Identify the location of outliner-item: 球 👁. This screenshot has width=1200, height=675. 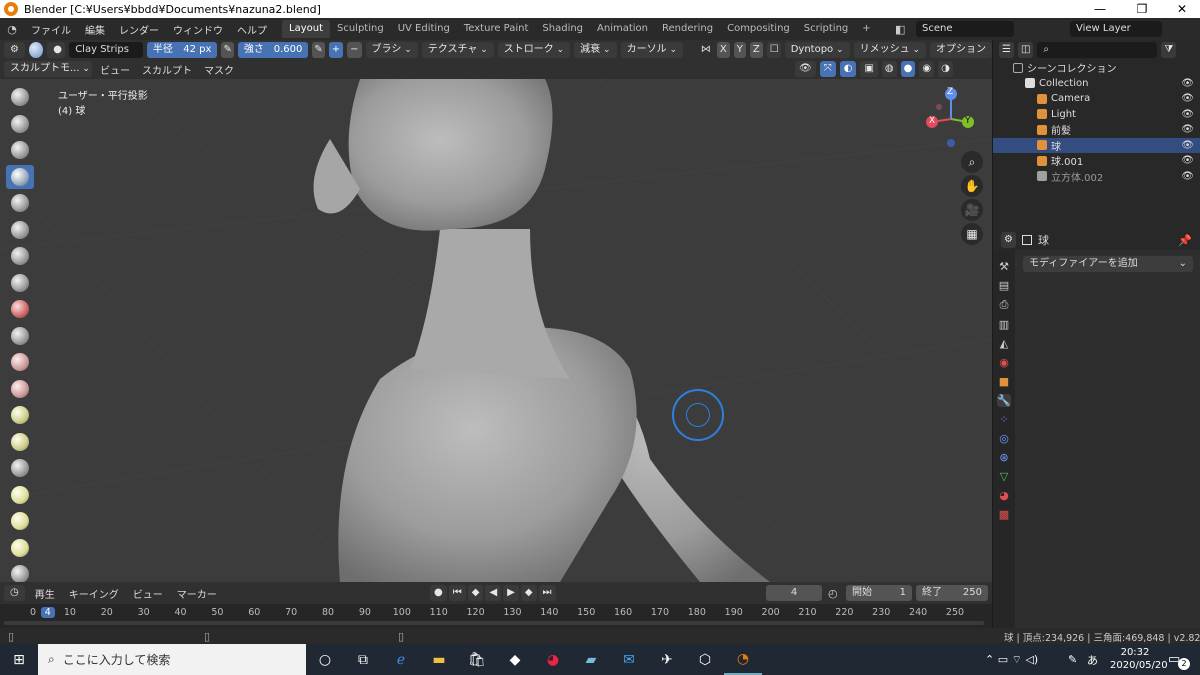
(1096, 145).